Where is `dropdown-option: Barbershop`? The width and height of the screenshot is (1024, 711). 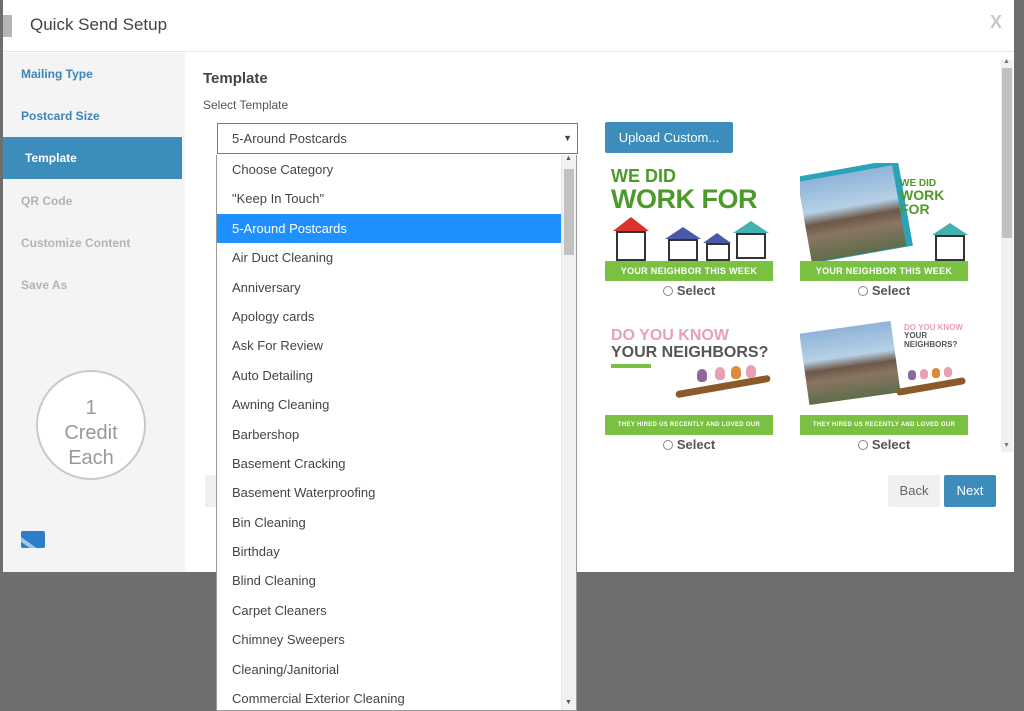 dropdown-option: Barbershop is located at coordinates (389, 434).